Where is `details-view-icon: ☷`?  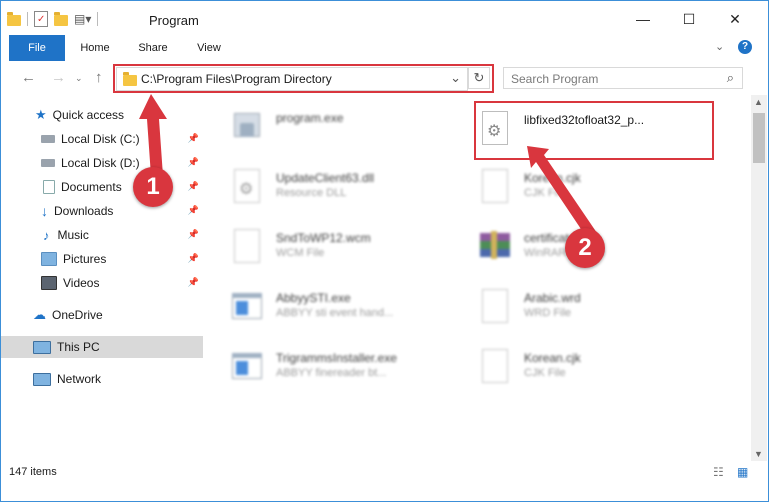 details-view-icon: ☷ is located at coordinates (718, 472).